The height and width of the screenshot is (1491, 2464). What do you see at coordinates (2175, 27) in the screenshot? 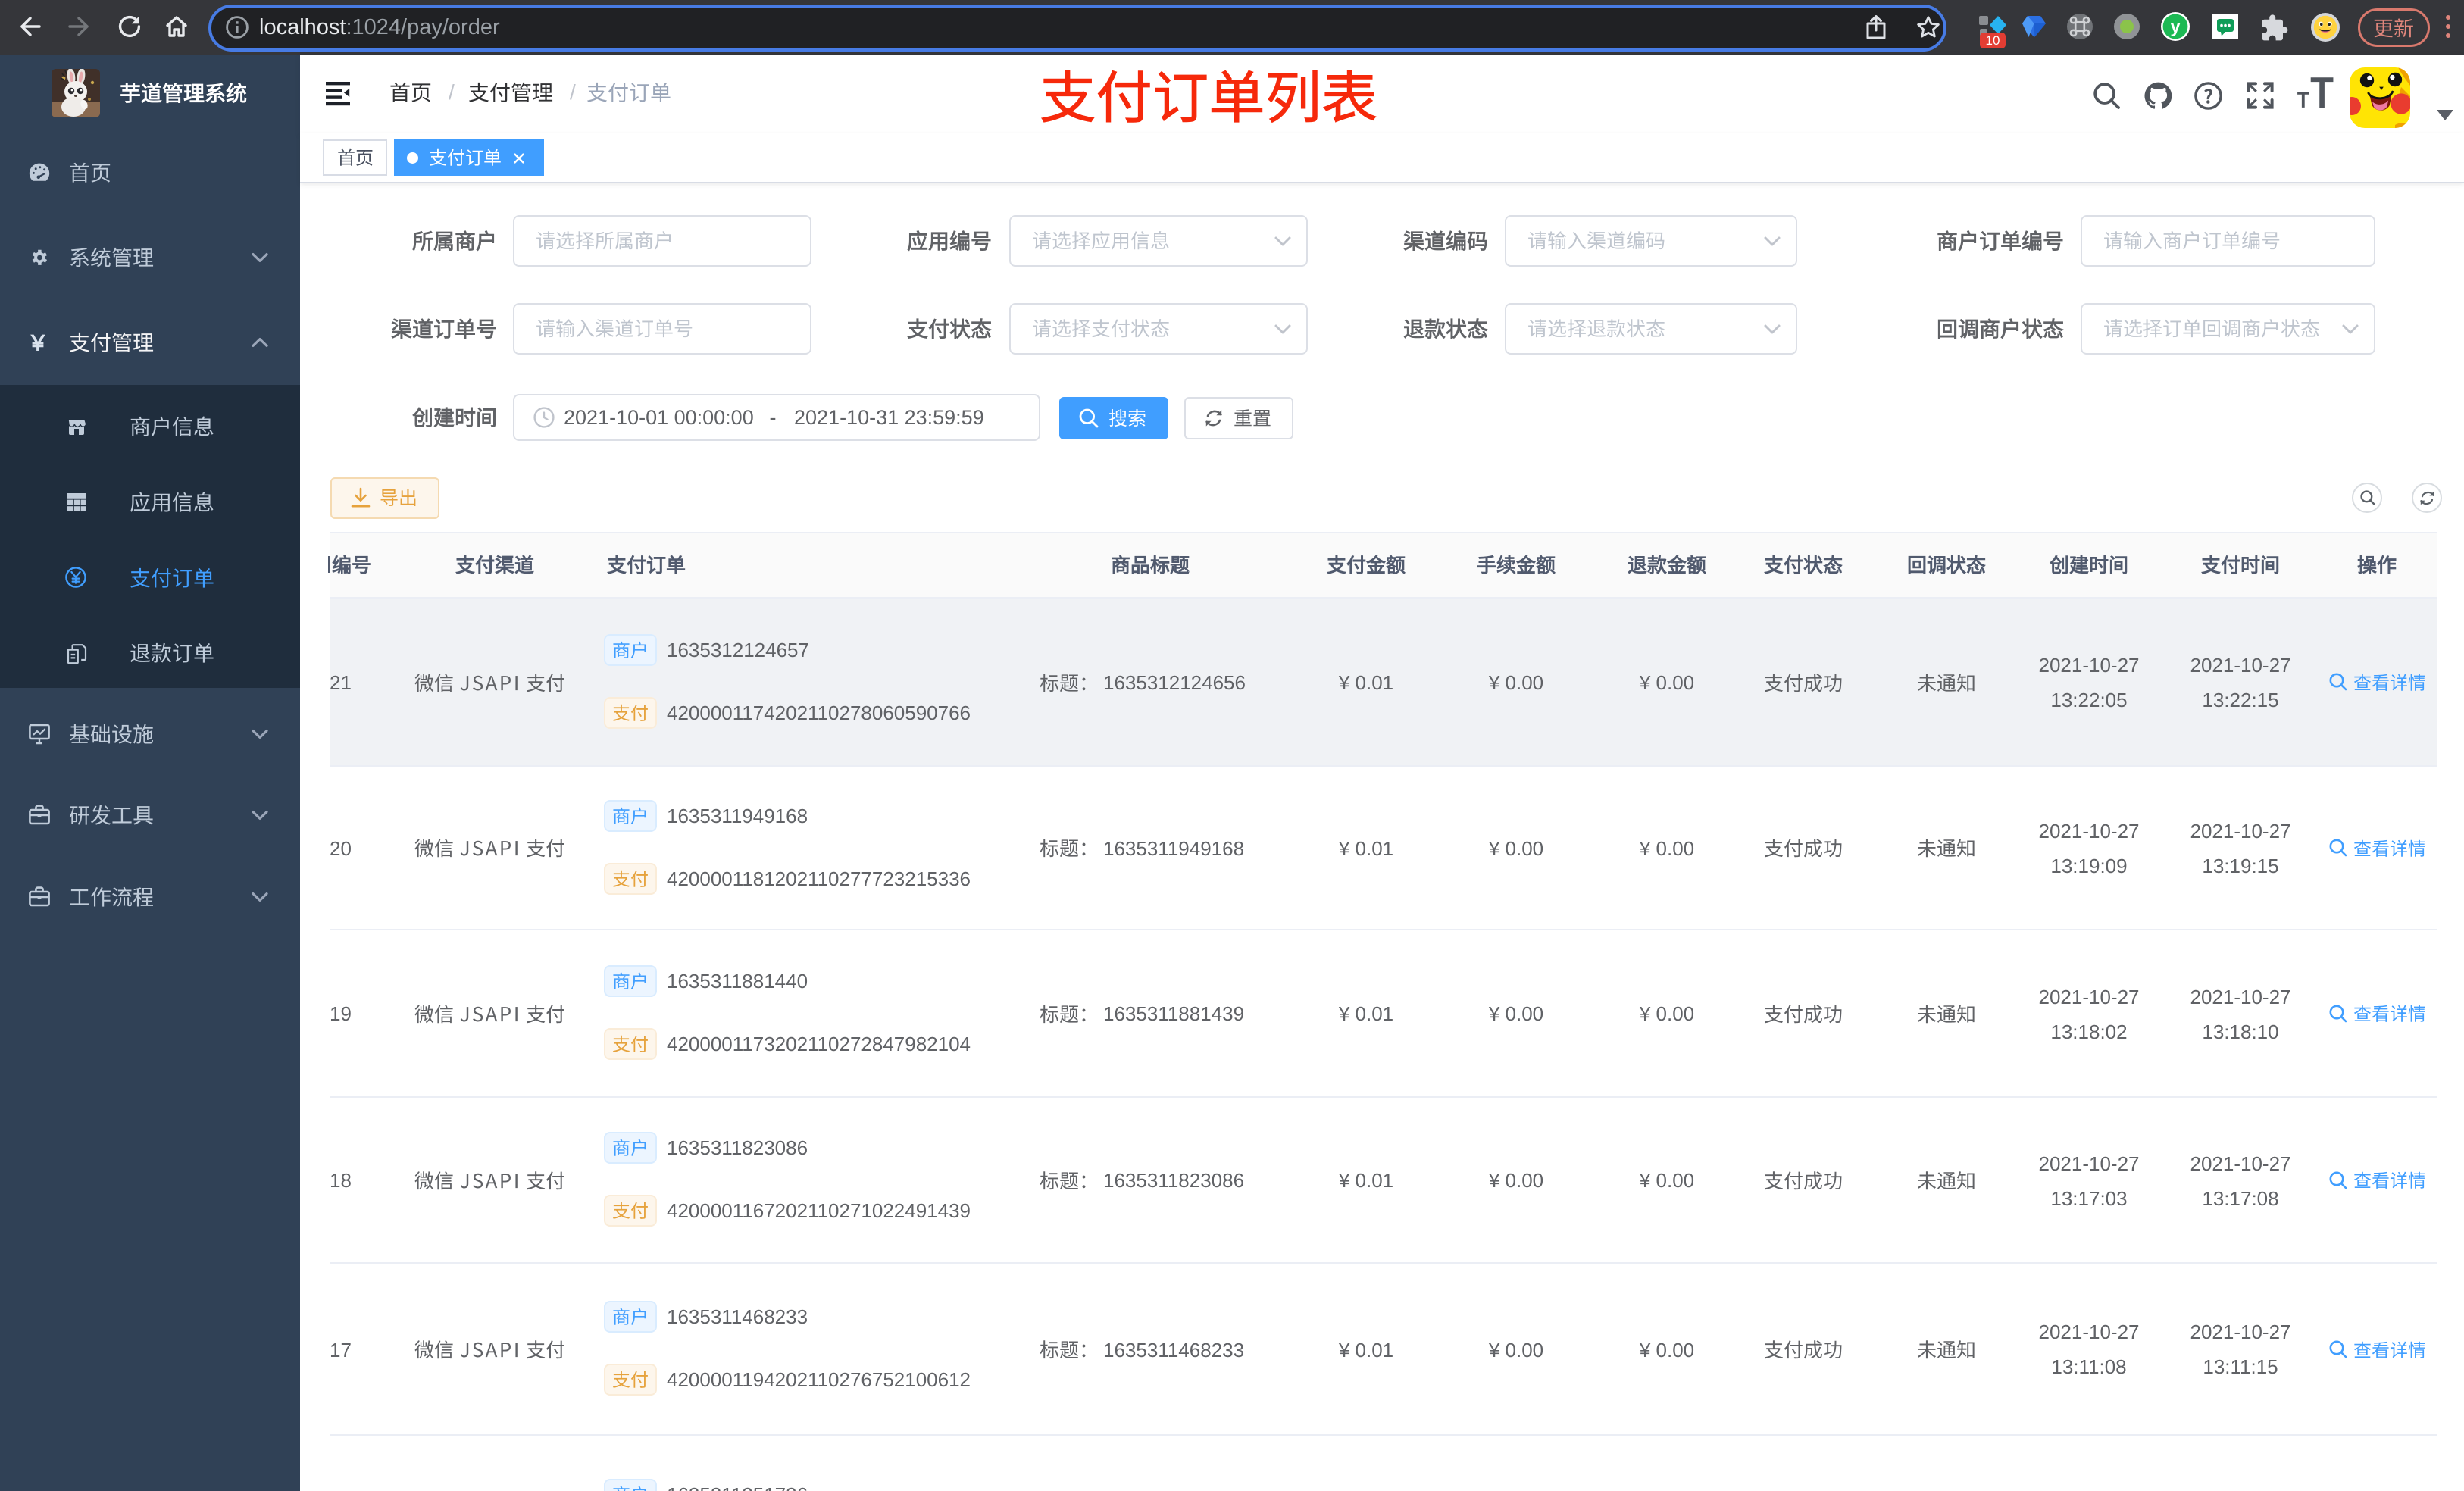
I see `svg-text: y` at bounding box center [2175, 27].